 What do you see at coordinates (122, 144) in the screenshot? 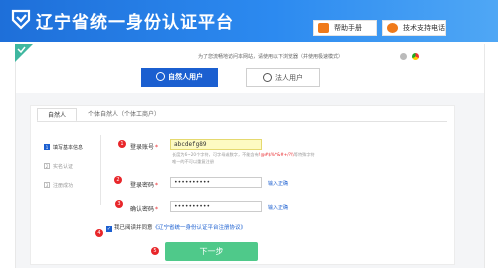
I see `annotation-marker: 1` at bounding box center [122, 144].